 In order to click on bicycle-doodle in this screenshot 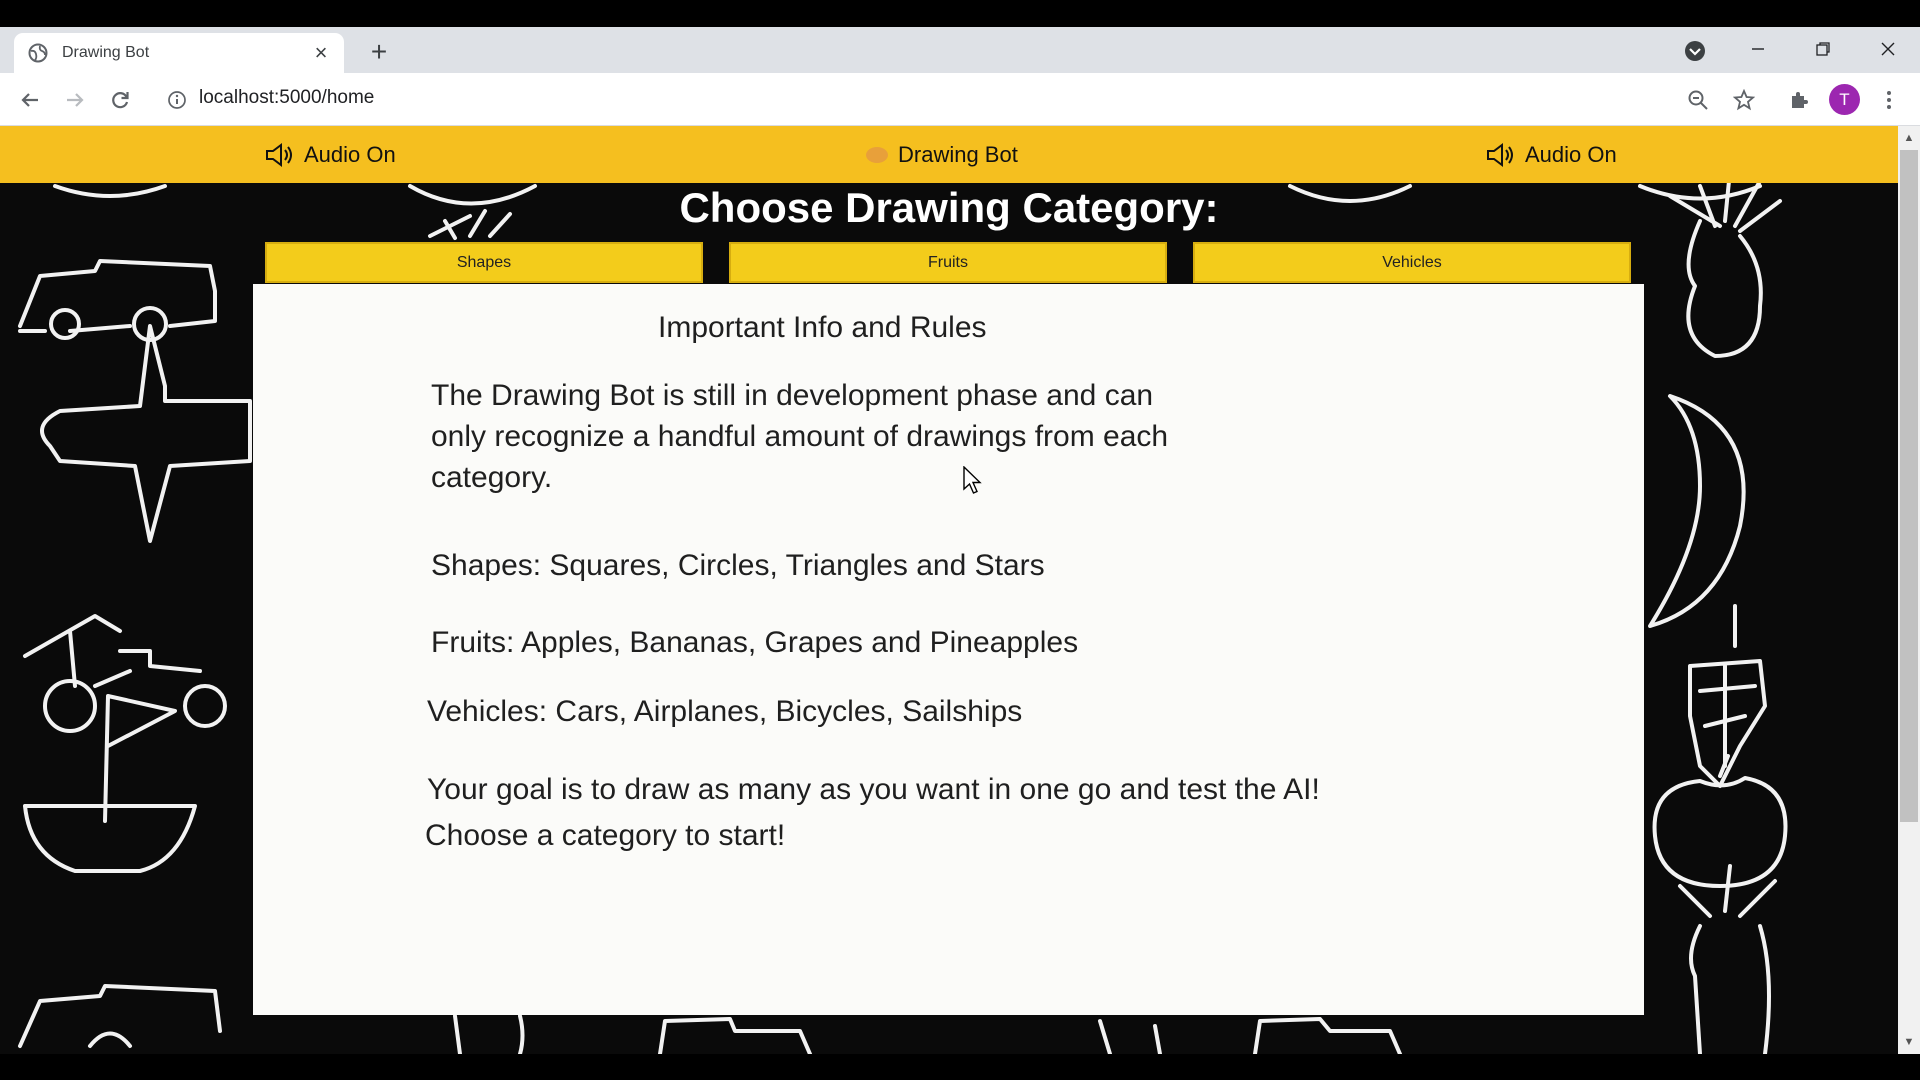, I will do `click(112, 651)`.